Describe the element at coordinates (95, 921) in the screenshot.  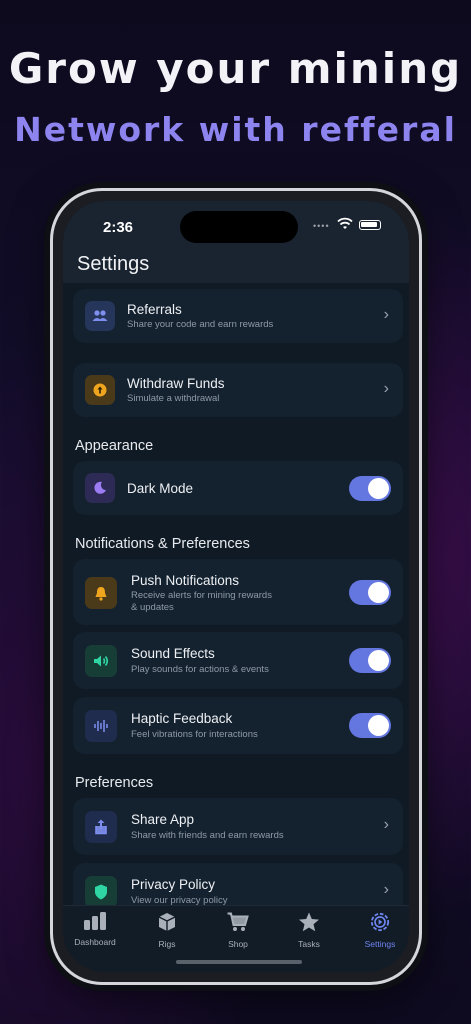
I see `bar-chart-icon` at that location.